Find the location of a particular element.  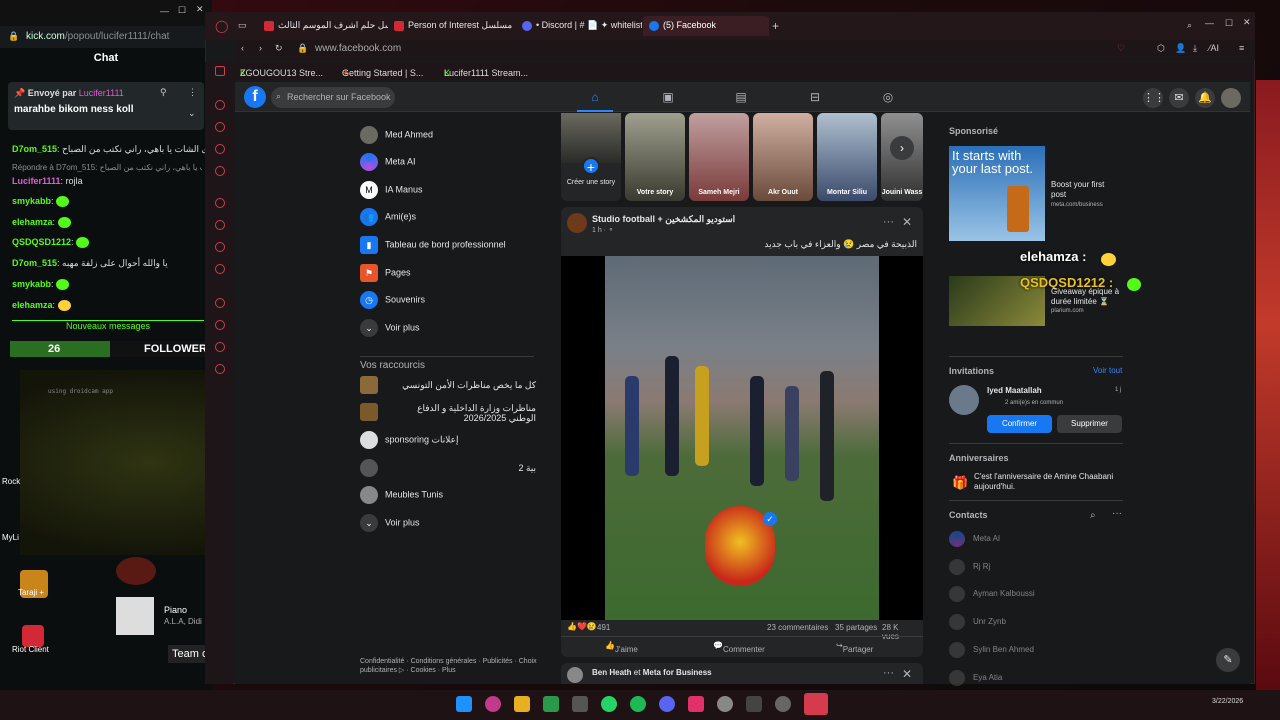

taskbar-date: 3/22/2026 is located at coordinates (1227, 701).